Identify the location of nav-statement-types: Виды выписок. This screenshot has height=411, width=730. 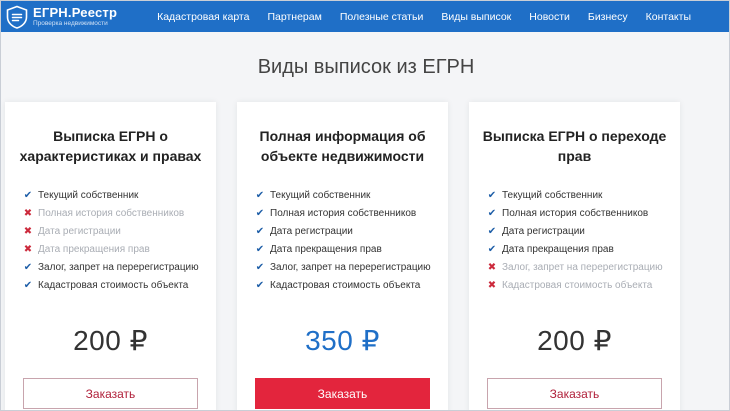
(476, 17).